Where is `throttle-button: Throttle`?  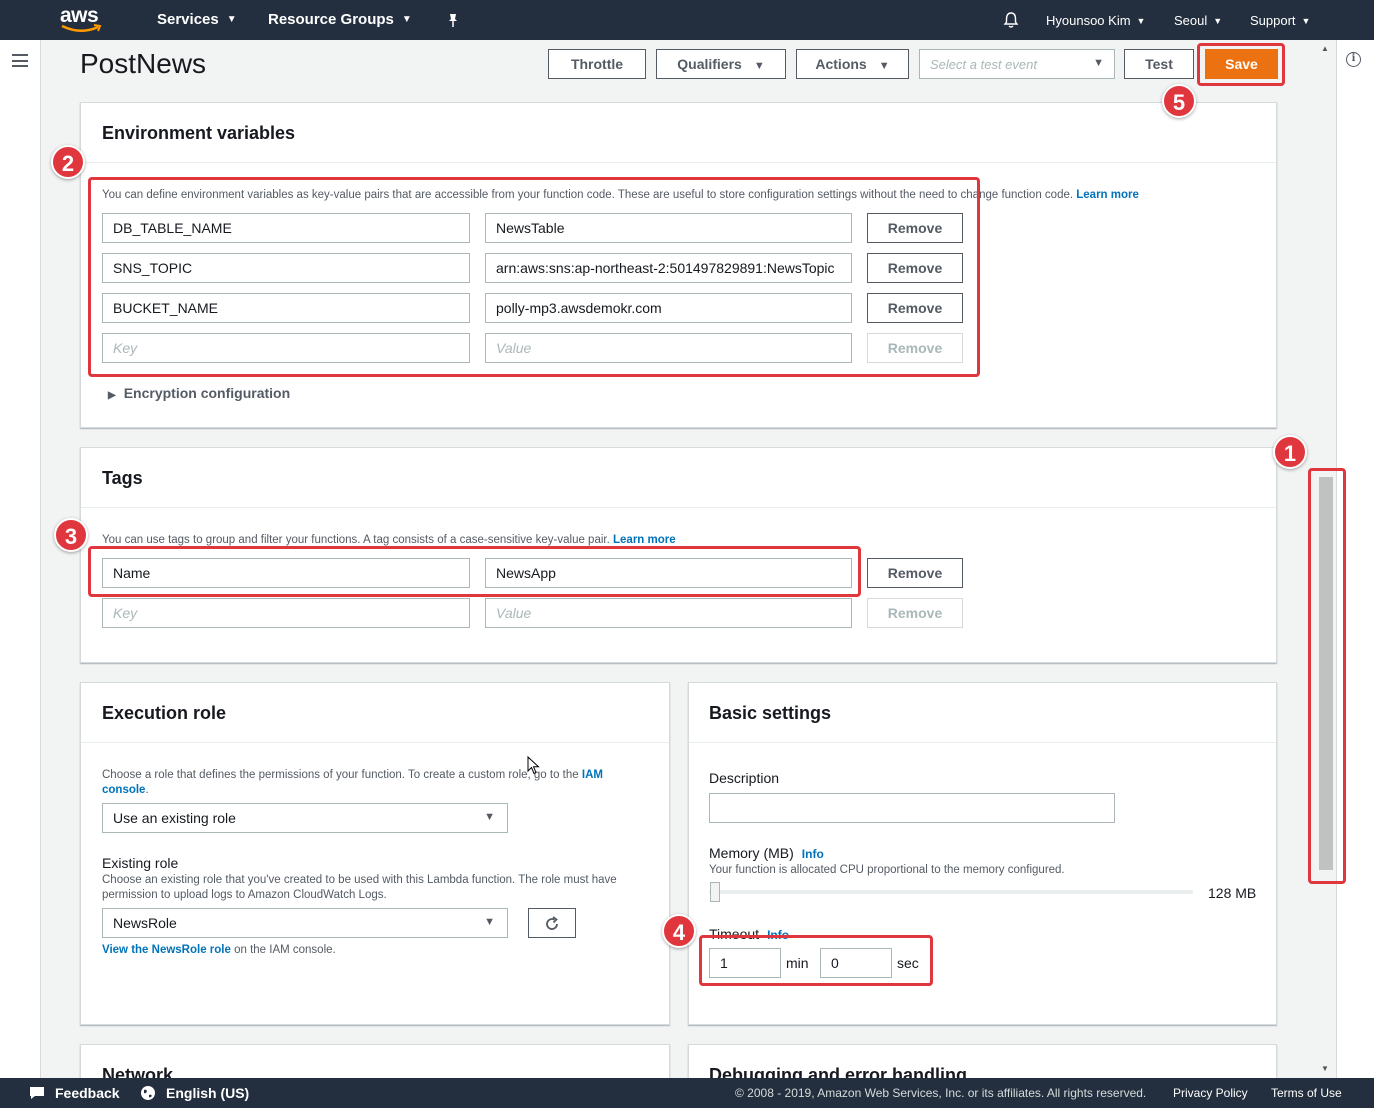
throttle-button: Throttle is located at coordinates (597, 64).